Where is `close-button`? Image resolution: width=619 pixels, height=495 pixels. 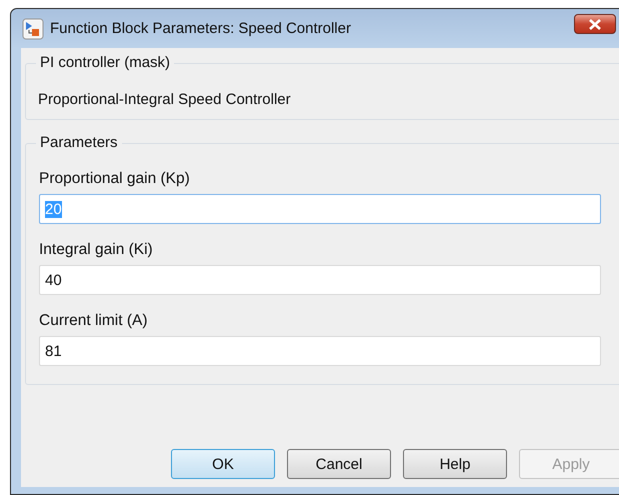
close-button is located at coordinates (595, 24).